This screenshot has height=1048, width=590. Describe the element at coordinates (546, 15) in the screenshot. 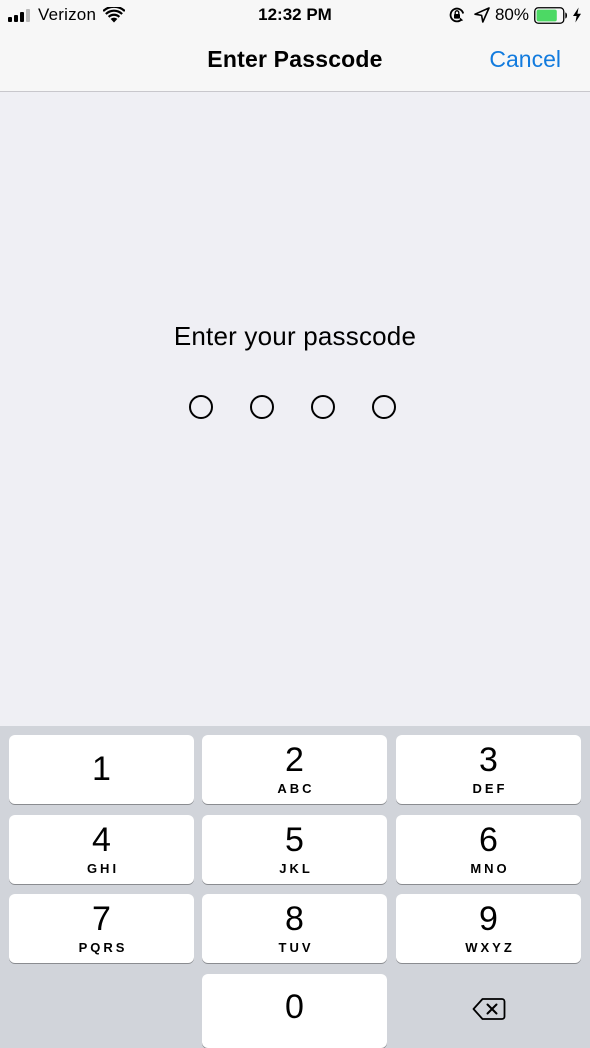

I see `battery-level-fill` at that location.